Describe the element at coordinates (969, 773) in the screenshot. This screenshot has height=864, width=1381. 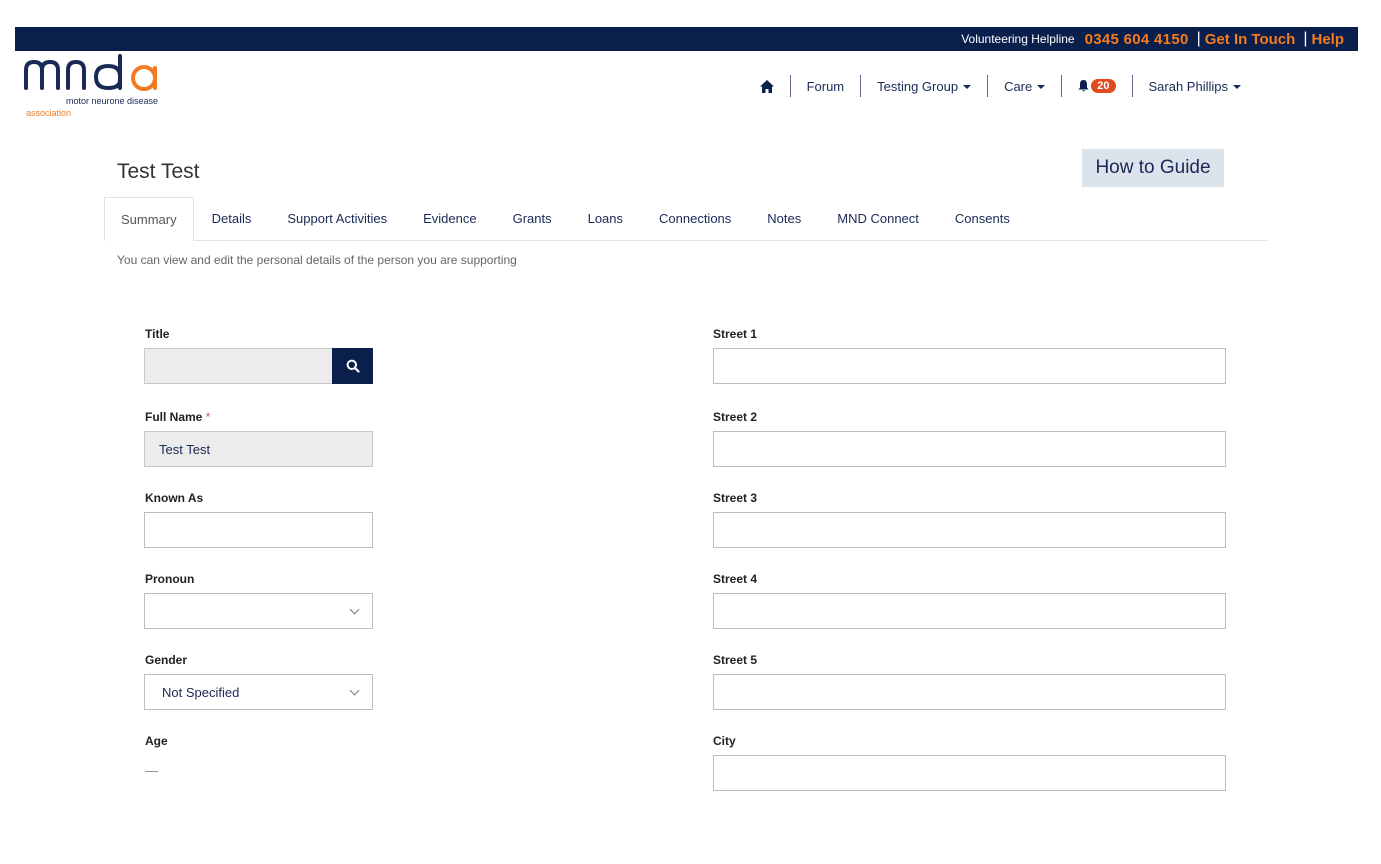
I see `city-input` at that location.